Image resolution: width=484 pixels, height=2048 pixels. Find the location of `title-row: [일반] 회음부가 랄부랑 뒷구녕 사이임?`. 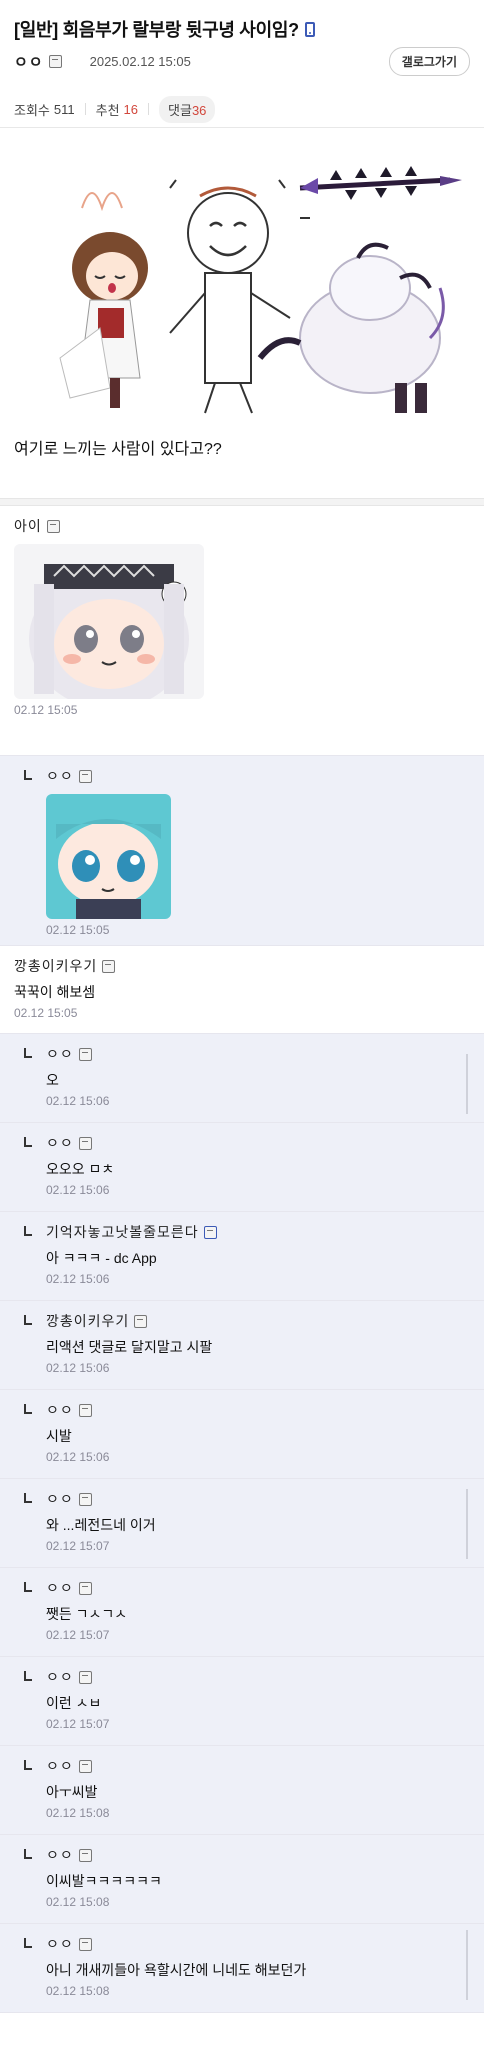

title-row: [일반] 회음부가 랄부랑 뒷구녕 사이임? is located at coordinates (242, 29).